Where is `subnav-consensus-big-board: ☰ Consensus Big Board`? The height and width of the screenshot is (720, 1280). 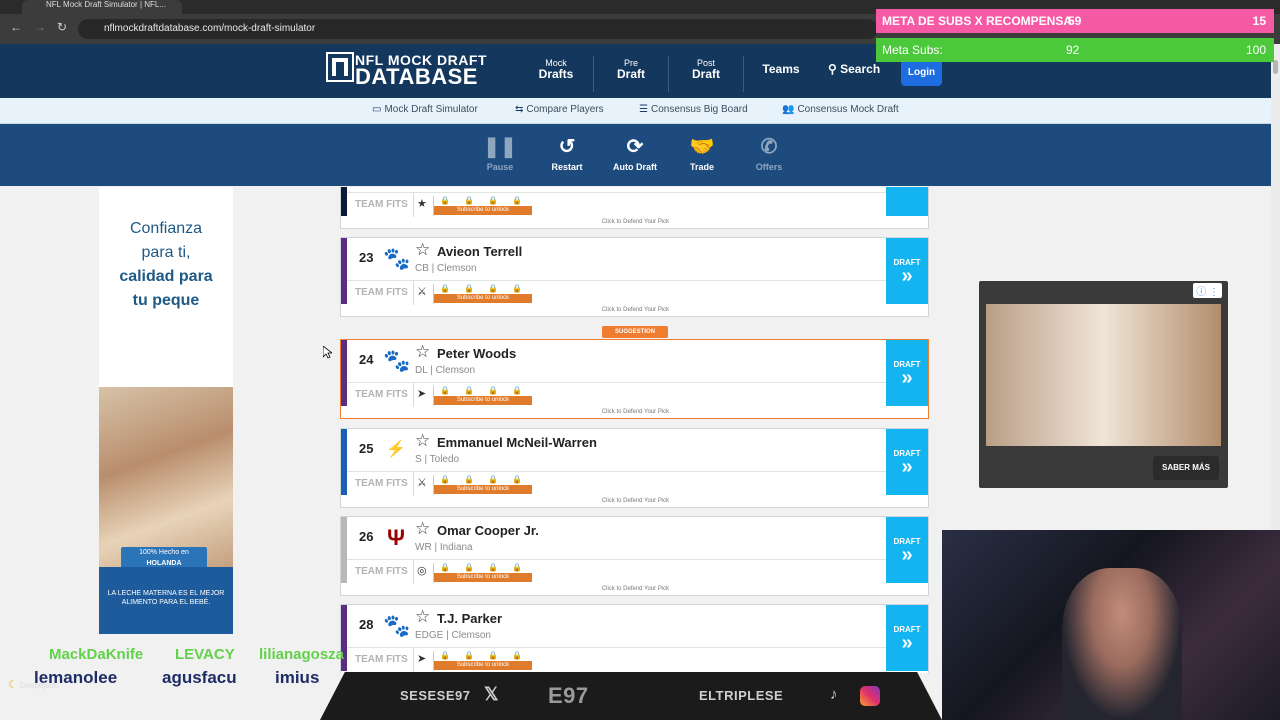
subnav-consensus-big-board: ☰ Consensus Big Board is located at coordinates (693, 109).